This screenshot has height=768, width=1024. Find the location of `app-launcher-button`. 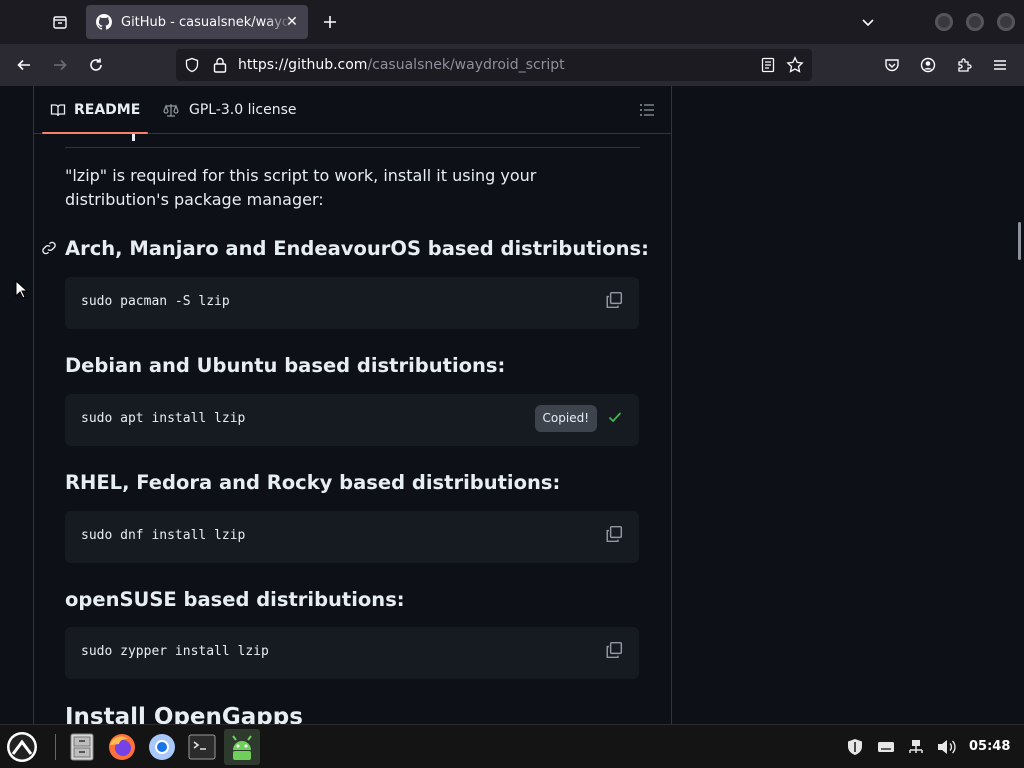

app-launcher-button is located at coordinates (22, 747).